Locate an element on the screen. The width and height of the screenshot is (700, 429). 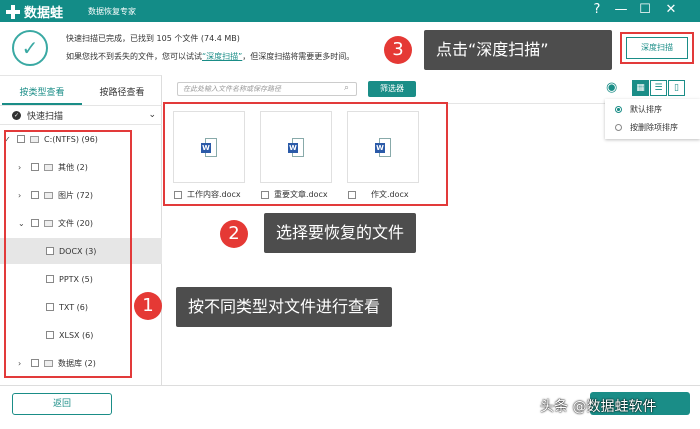
quick-scan-label: 快速扫描 is located at coordinates (45, 116).